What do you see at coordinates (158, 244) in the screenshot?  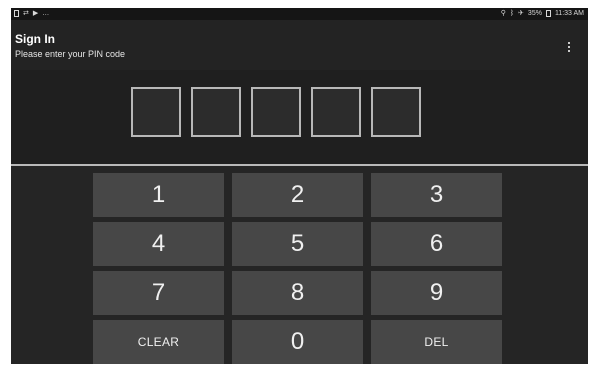 I see `key-4: 4` at bounding box center [158, 244].